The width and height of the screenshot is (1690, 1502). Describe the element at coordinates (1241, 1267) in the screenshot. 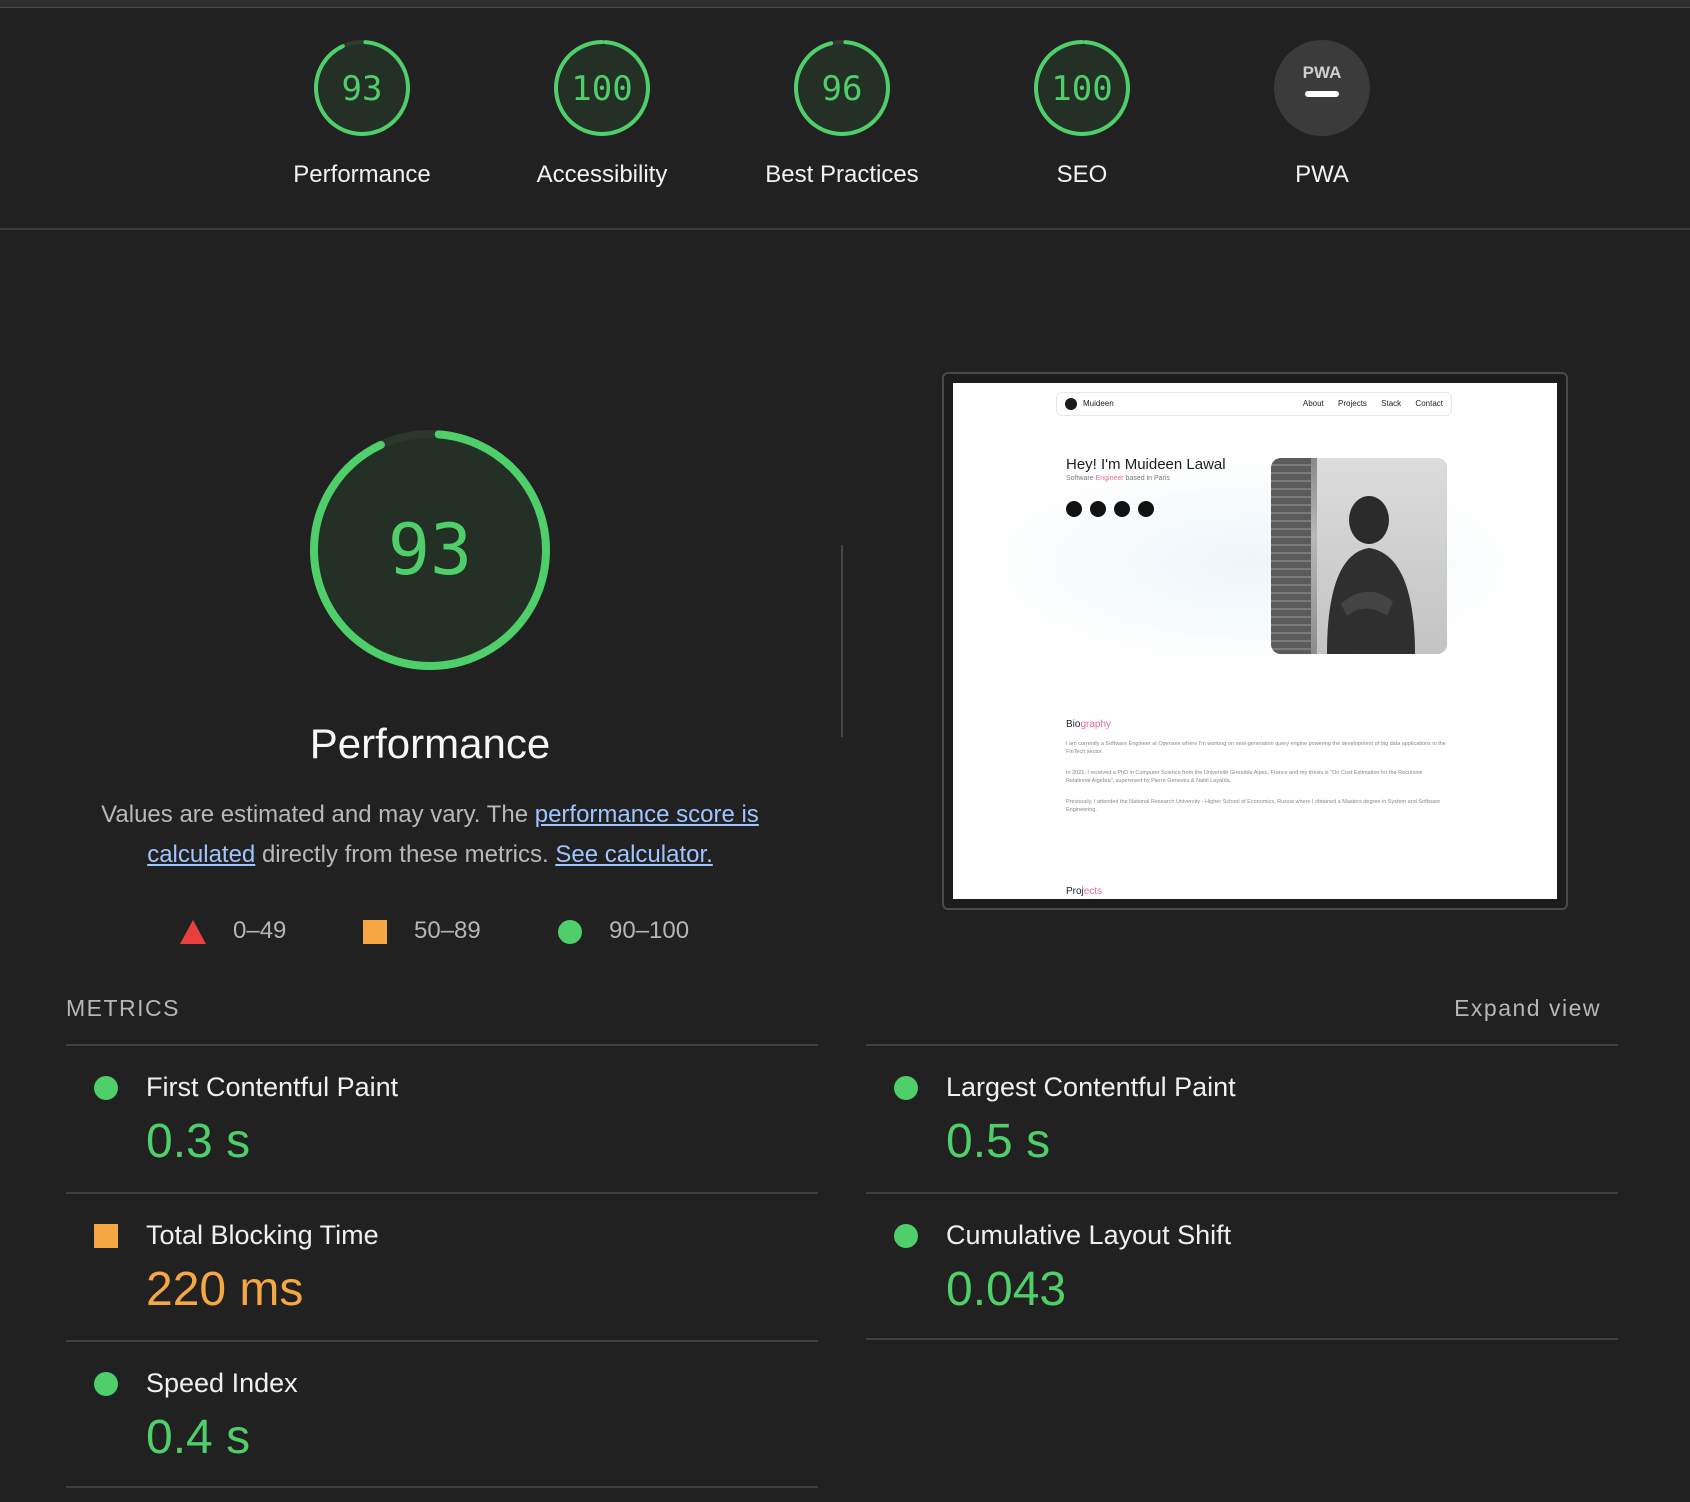

I see `metric-cumulative-layout-shift: Cumulative Layout Shift 0.043` at that location.